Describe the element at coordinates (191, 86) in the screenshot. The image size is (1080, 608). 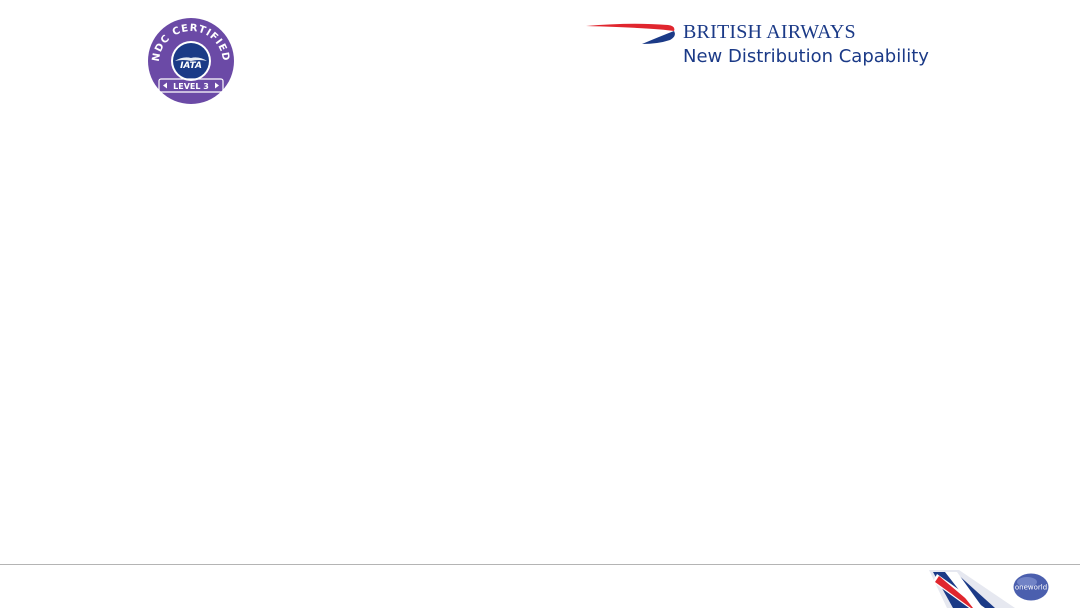
I see `badge-level: LEVEL 3` at that location.